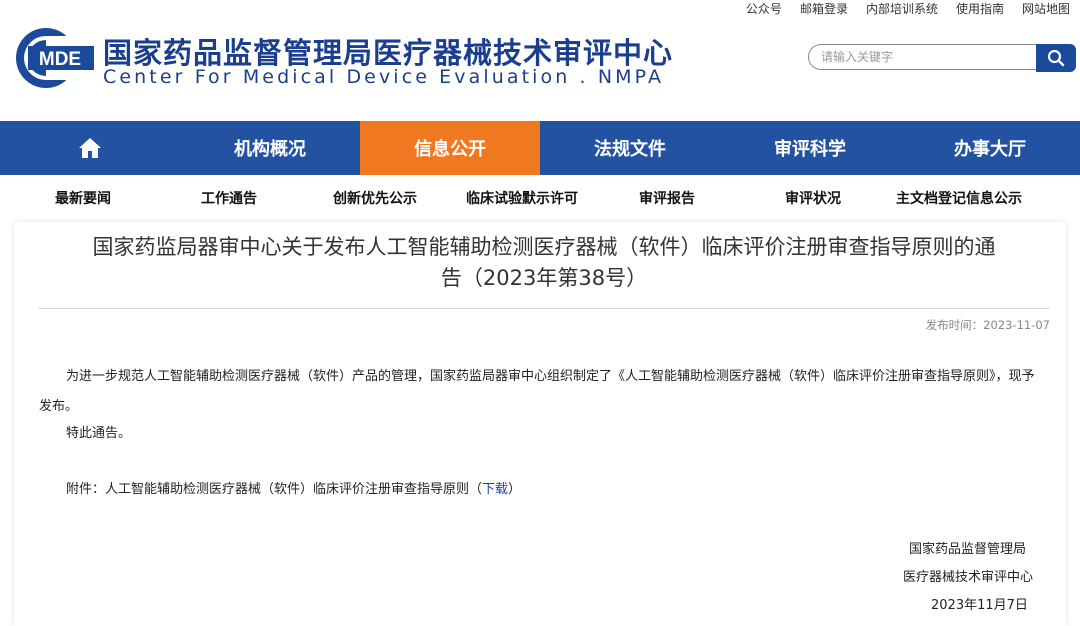  I want to click on top-links: 公众号 邮箱登录 内部培训系统 使用指南 网站地图, so click(908, 8).